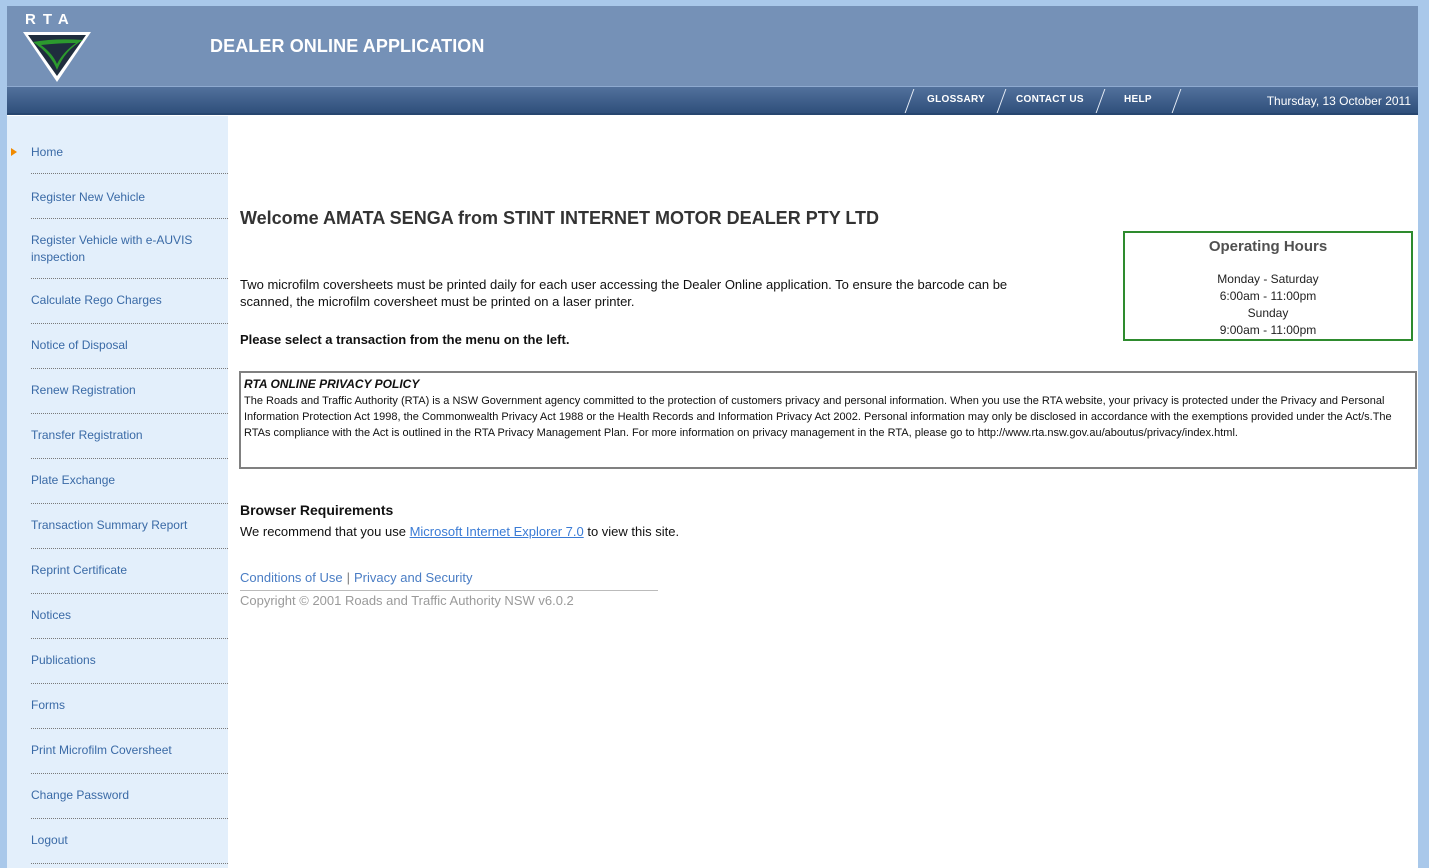 This screenshot has width=1429, height=868. Describe the element at coordinates (497, 531) in the screenshot. I see `ie7-link: Microsoft Internet Explorer 7.0` at that location.